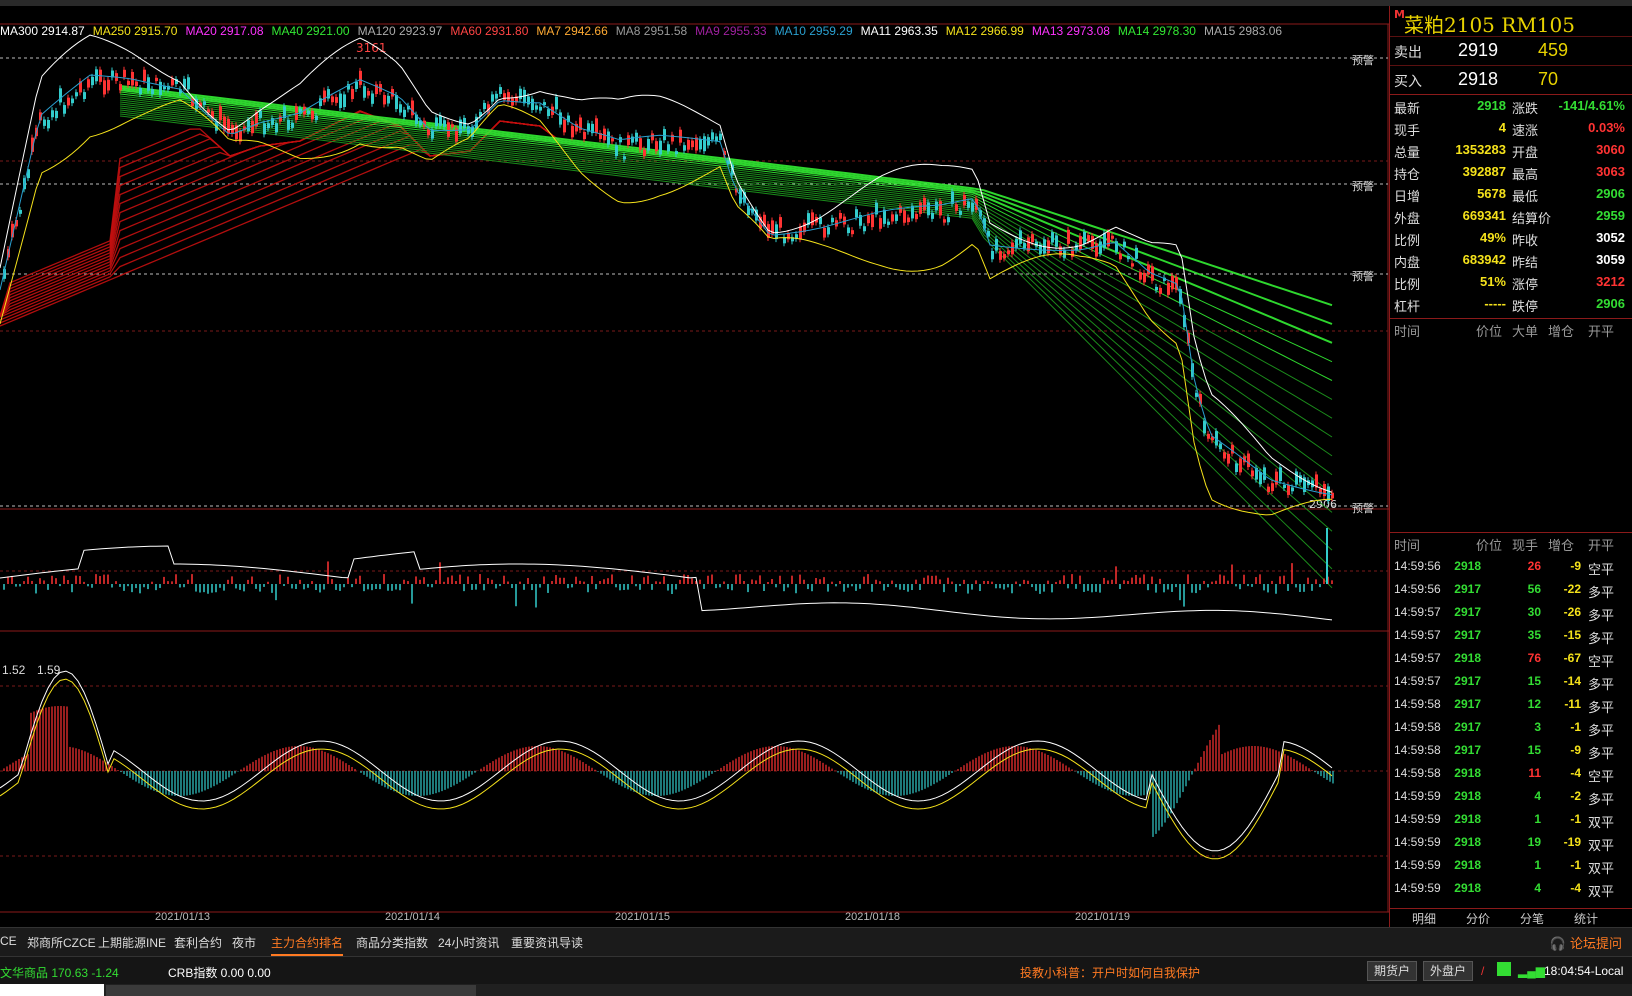 This screenshot has width=1632, height=996. I want to click on futures-account-button: 期货户, so click(1392, 971).